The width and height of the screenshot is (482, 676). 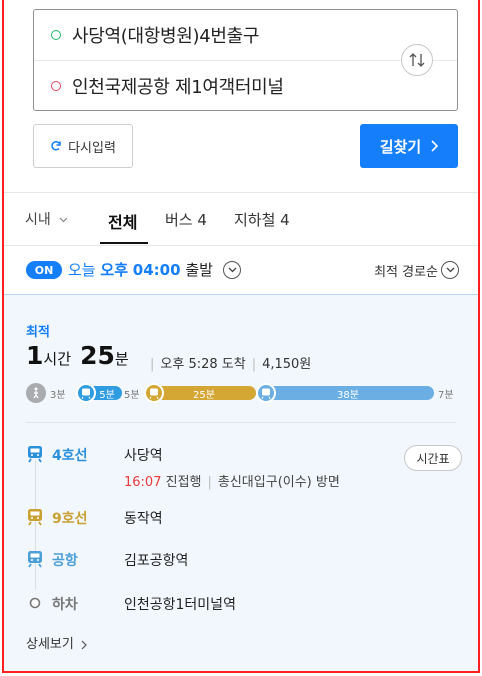 What do you see at coordinates (156, 270) in the screenshot?
I see `departure-clock: 04:00` at bounding box center [156, 270].